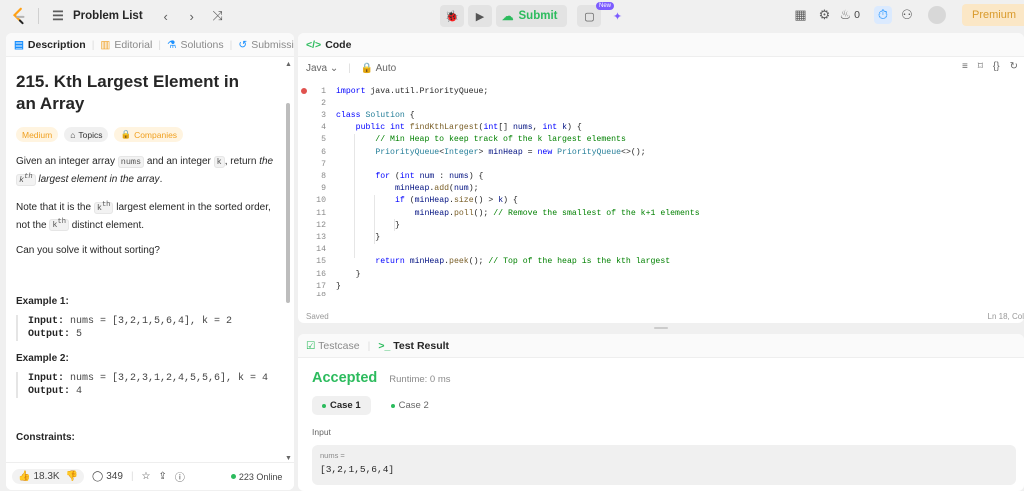 The height and width of the screenshot is (491, 1024). I want to click on auto-mode: 🔒 Auto, so click(378, 68).